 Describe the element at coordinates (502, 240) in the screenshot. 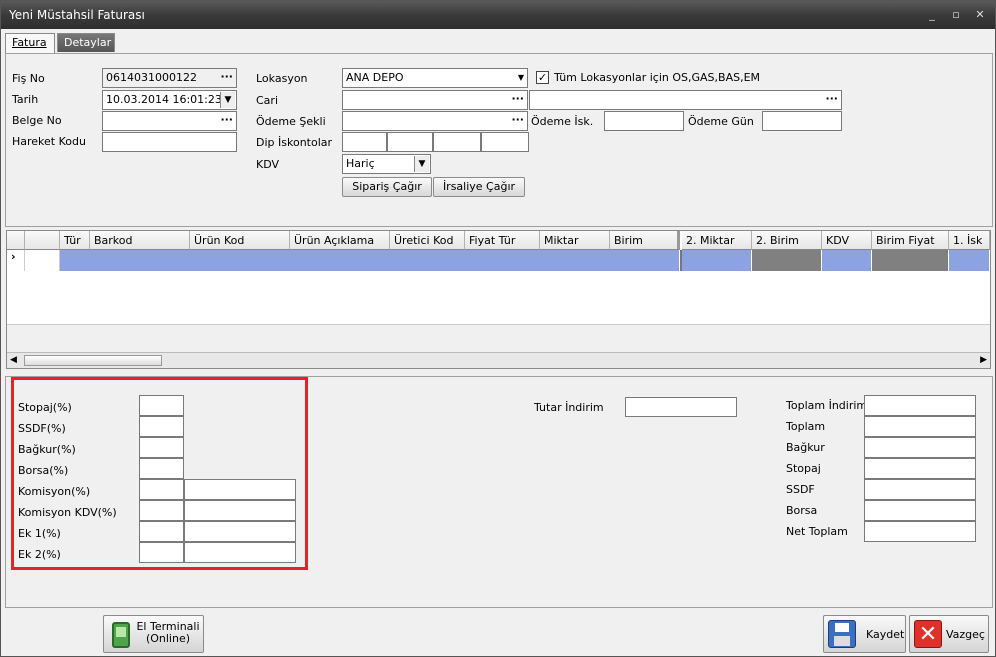

I see `col-header-fiyat-tur: Fiyat Tür` at that location.